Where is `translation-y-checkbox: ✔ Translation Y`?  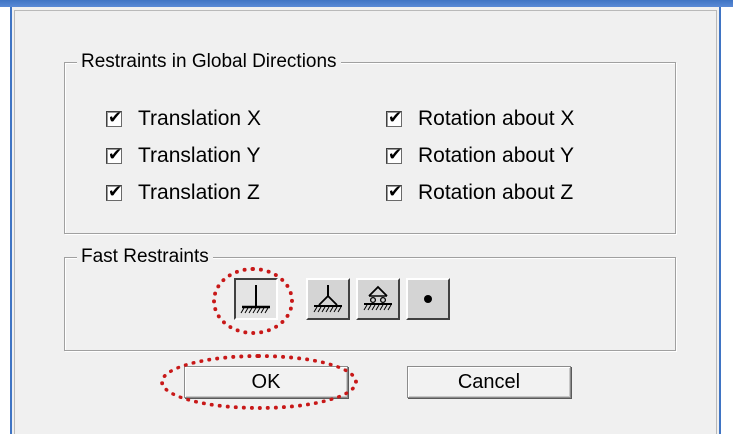
translation-y-checkbox: ✔ Translation Y is located at coordinates (183, 156).